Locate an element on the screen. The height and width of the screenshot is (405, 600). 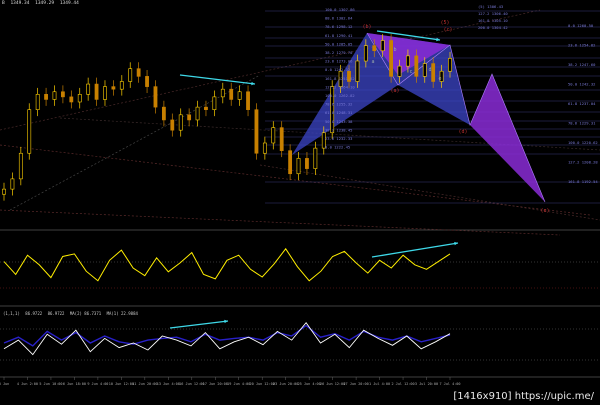
x-tick-label-3: 6 Jun 18:00 is located at coordinates (74, 384).